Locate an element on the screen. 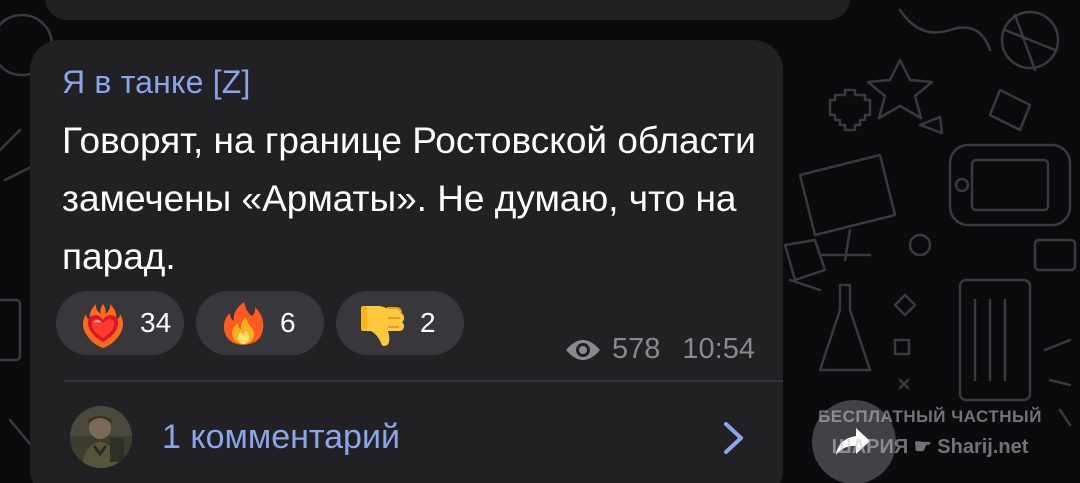  reaction-count: 2 is located at coordinates (428, 322).